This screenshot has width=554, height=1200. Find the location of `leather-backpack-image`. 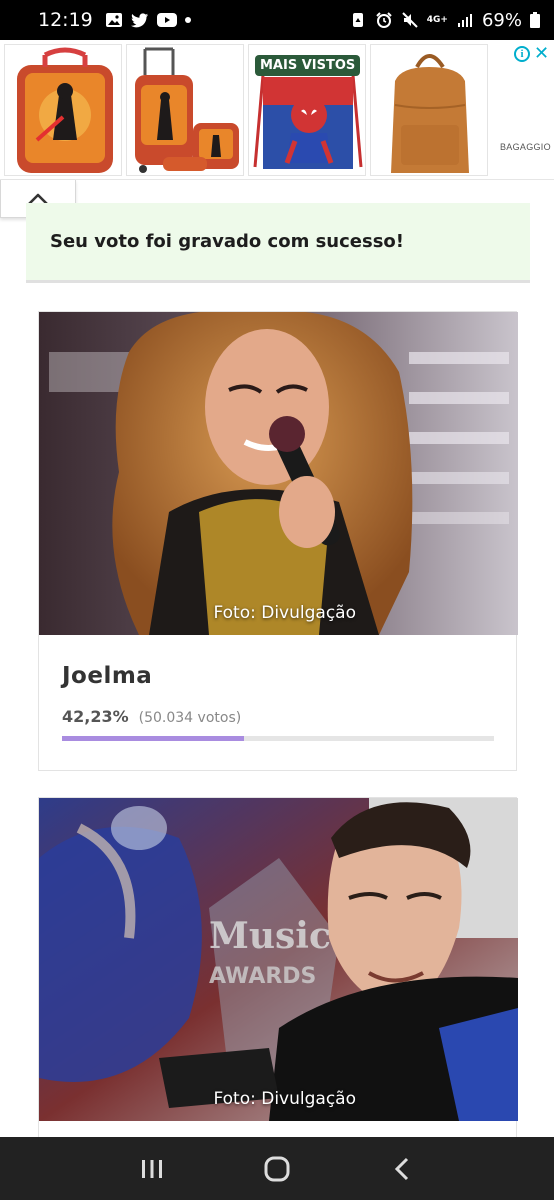

leather-backpack-image is located at coordinates (429, 110).